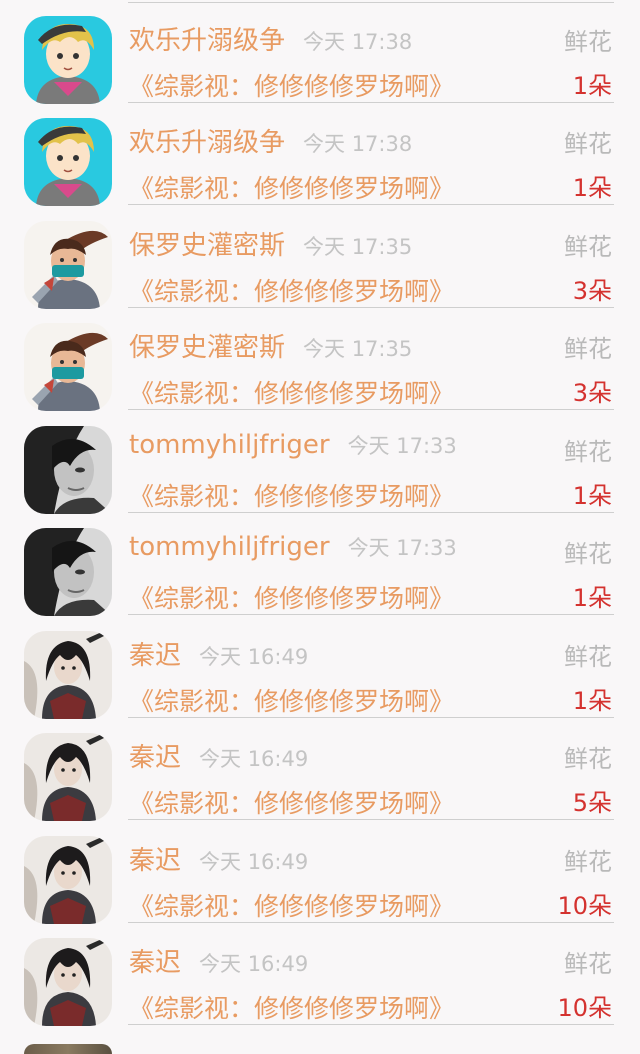  I want to click on next-avatar-peek, so click(68, 1049).